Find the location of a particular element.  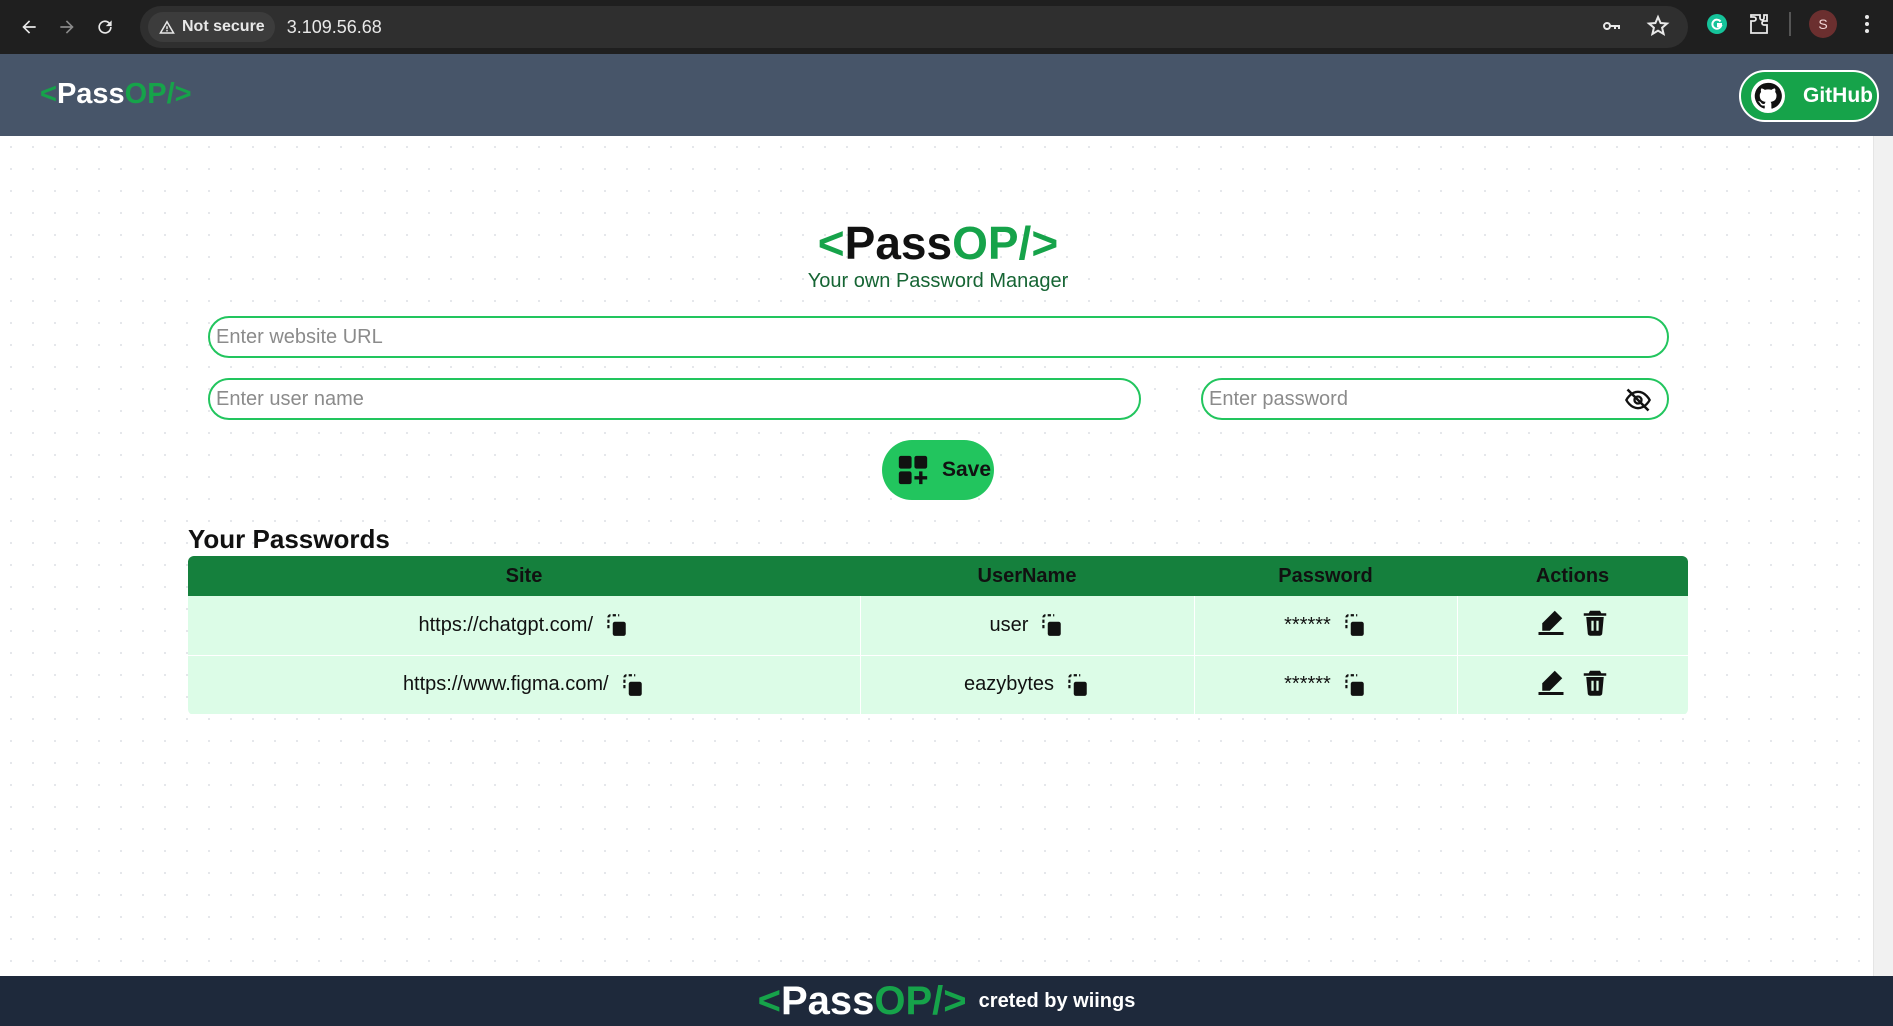

passwords-section-title: Your Passwords is located at coordinates (289, 539).